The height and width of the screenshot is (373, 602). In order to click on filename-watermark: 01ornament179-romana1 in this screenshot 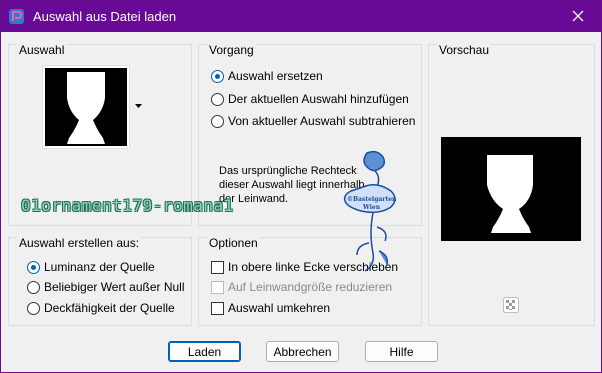, I will do `click(127, 205)`.